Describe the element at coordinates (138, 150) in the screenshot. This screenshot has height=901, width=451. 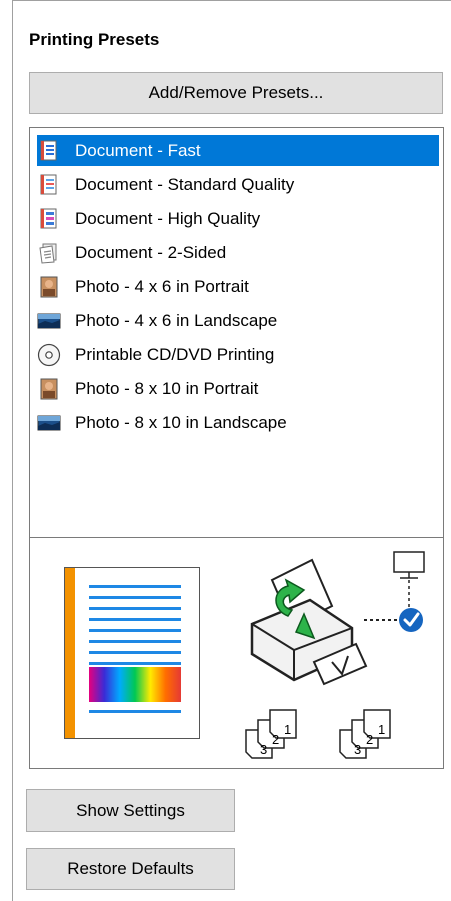
I see `preset-label: Document - Fast` at that location.